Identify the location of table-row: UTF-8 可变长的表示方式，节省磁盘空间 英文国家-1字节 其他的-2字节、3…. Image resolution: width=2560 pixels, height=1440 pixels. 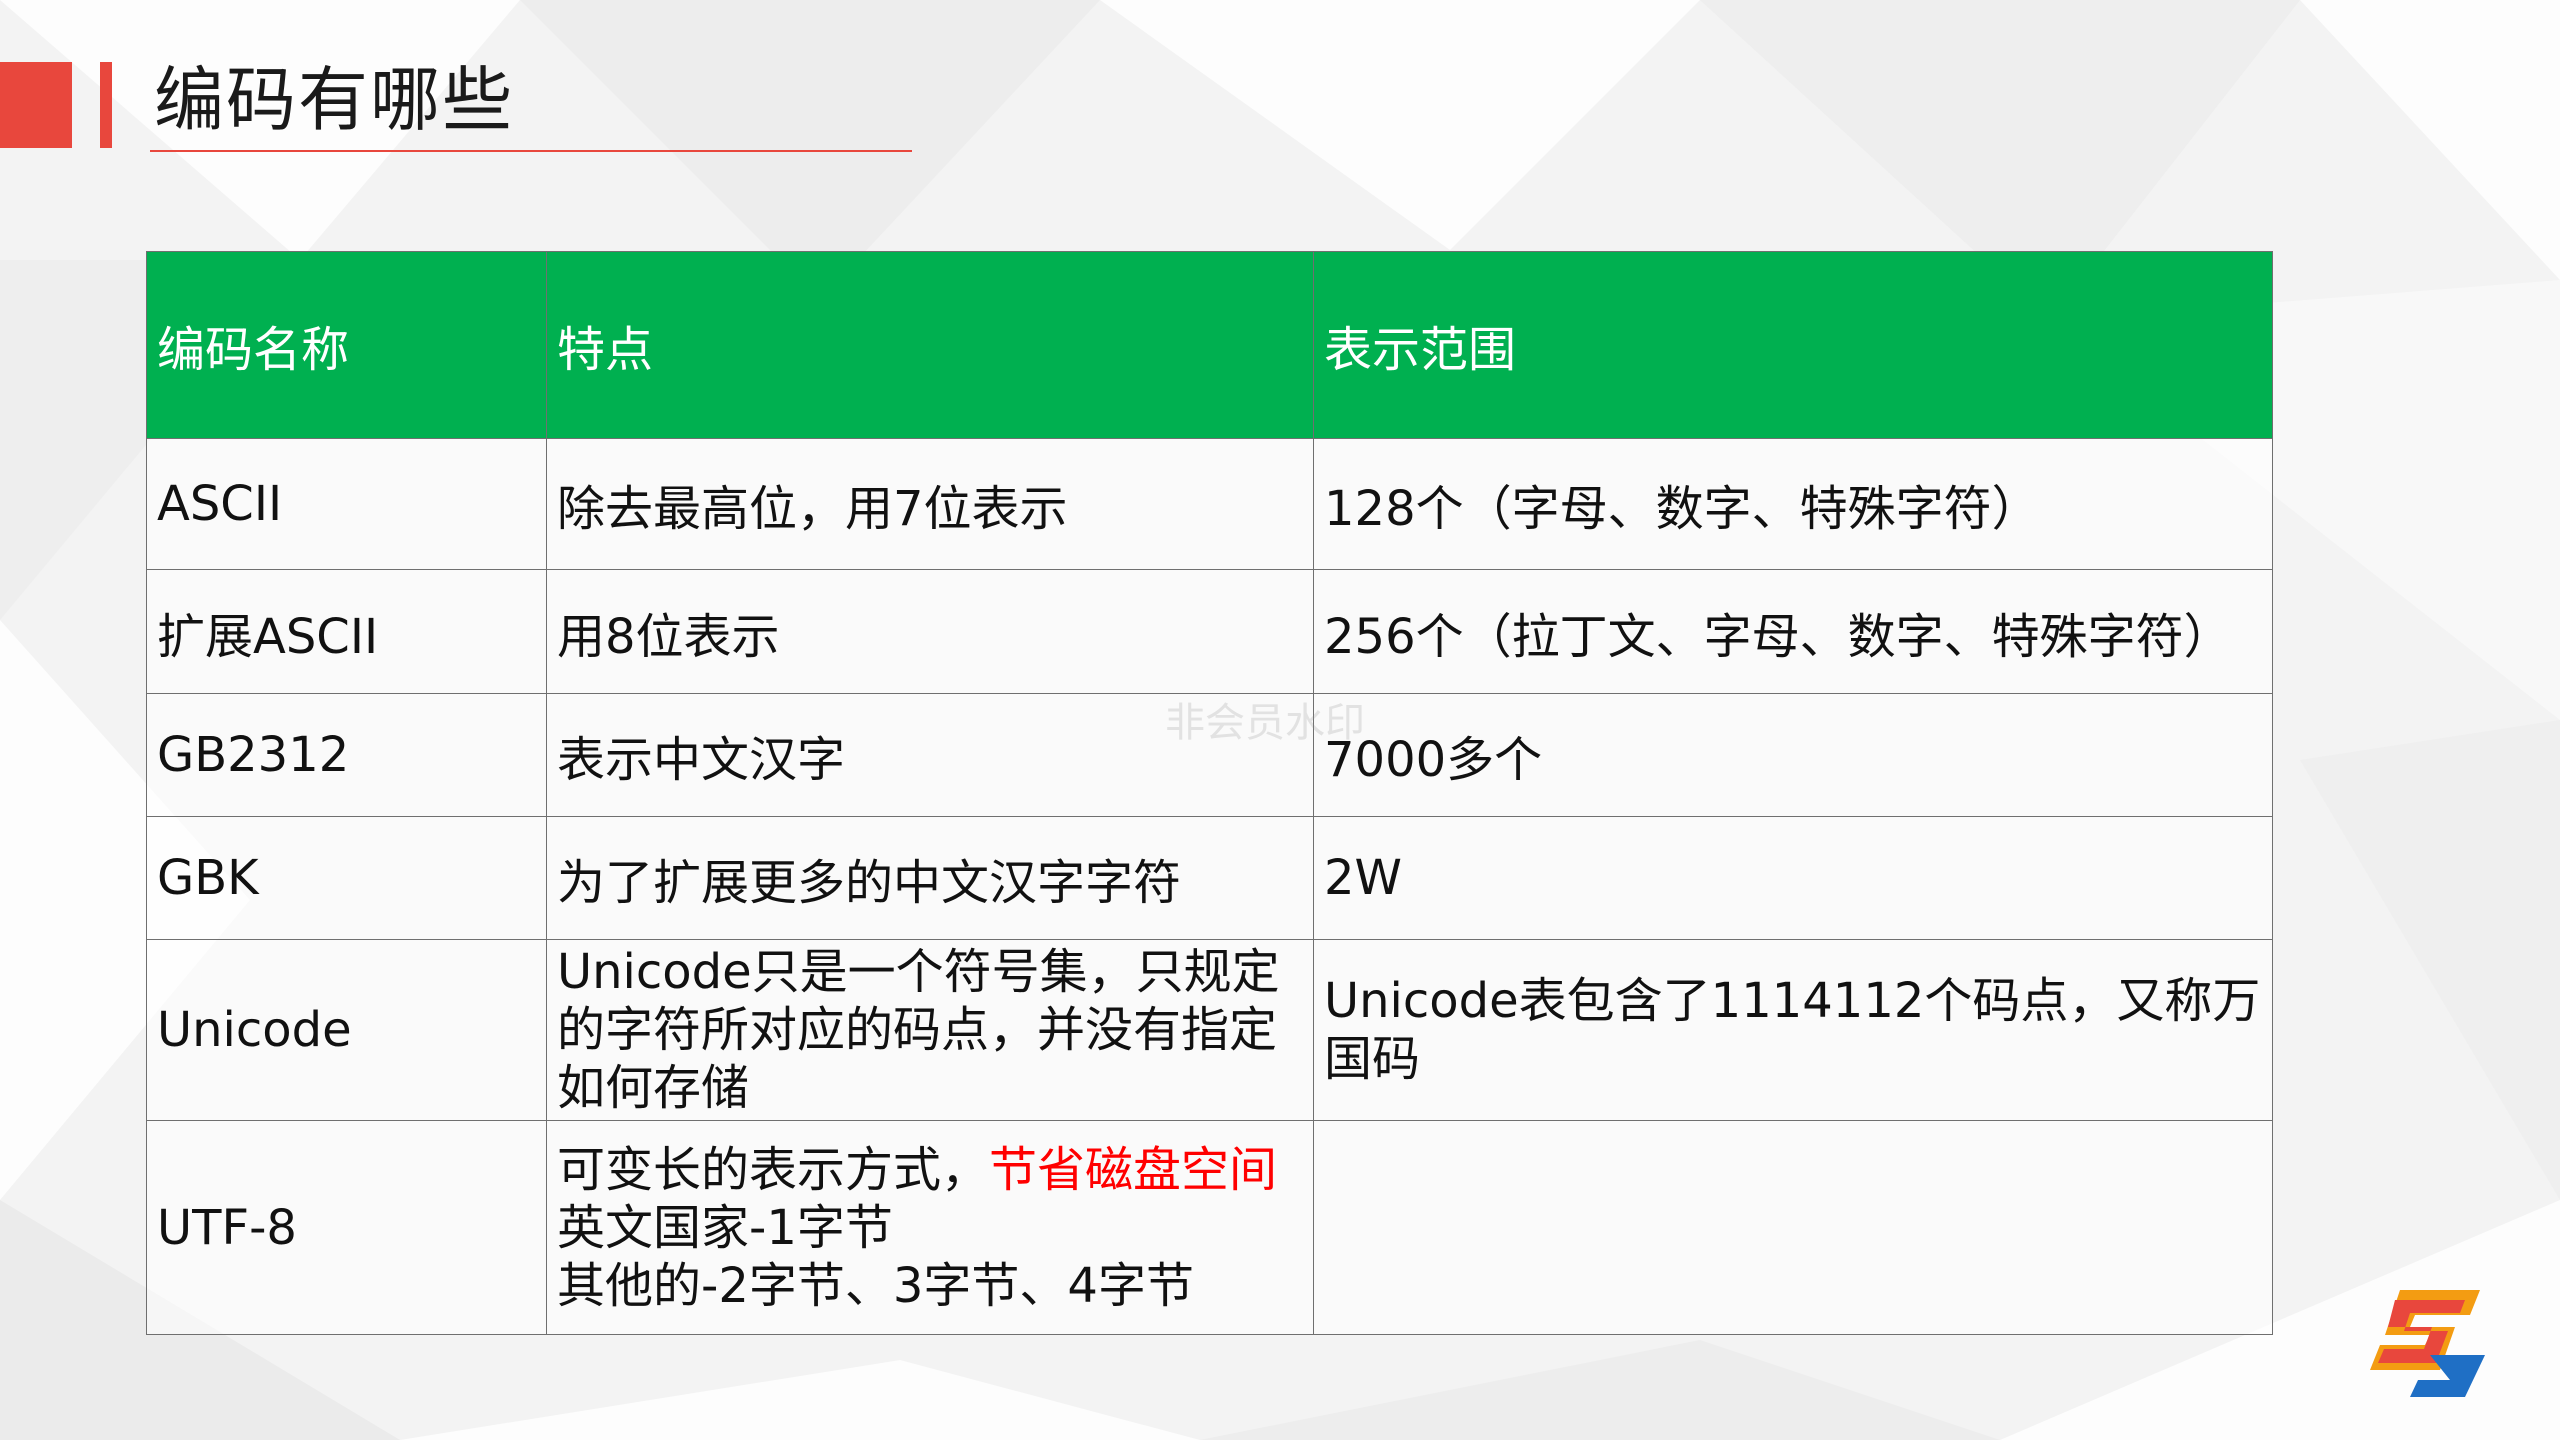
(1209, 1227).